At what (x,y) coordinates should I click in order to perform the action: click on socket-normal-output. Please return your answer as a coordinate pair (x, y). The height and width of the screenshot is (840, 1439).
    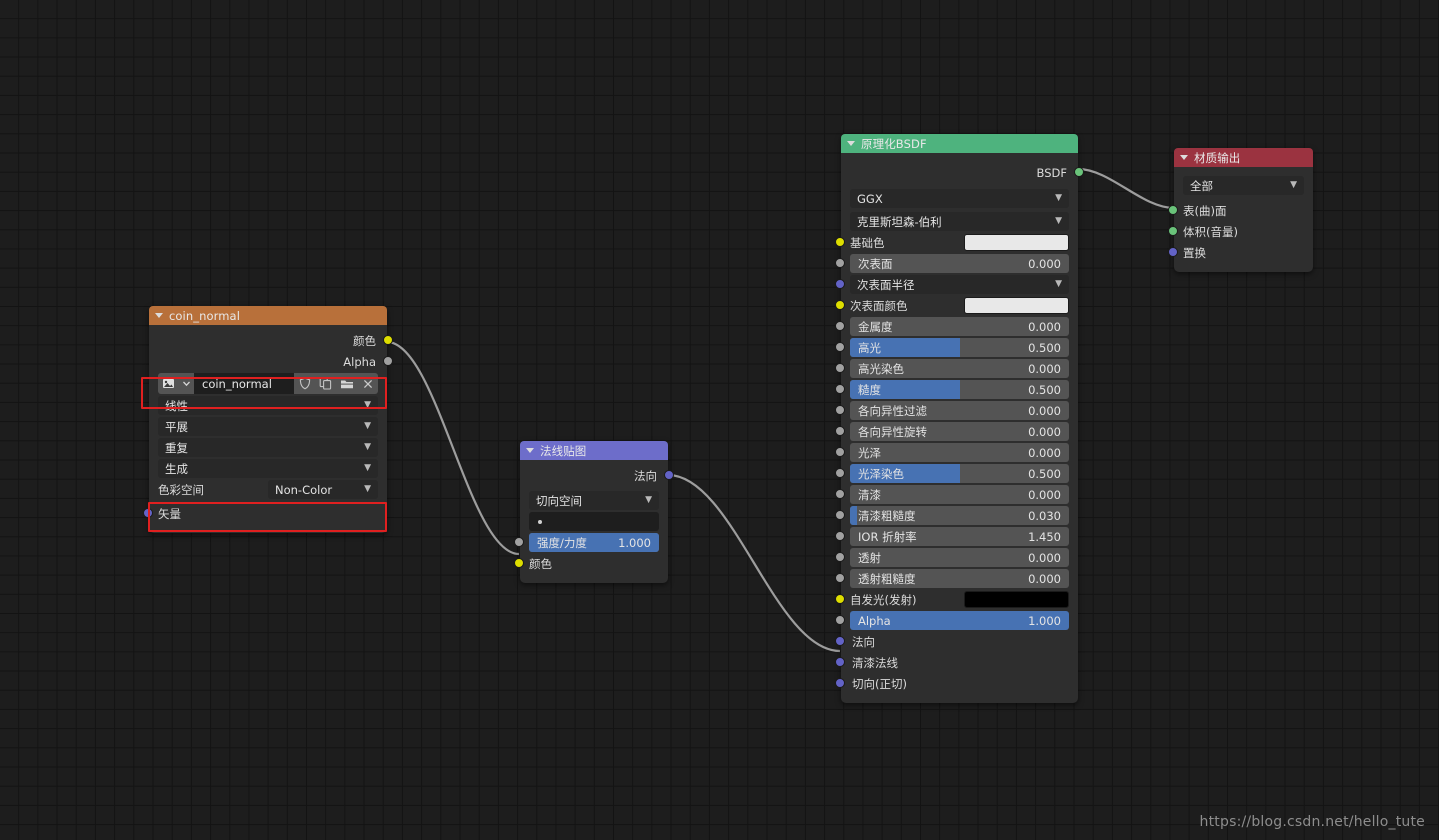
    Looking at the image, I should click on (669, 475).